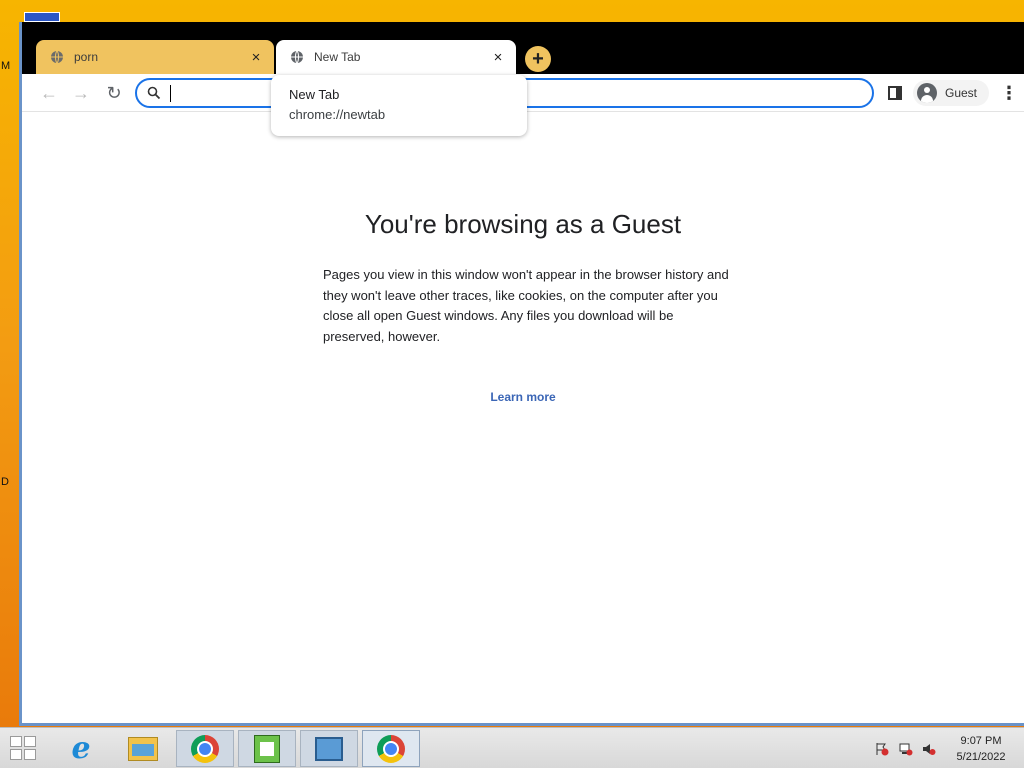 The image size is (1024, 768). I want to click on network-icon, so click(906, 749).